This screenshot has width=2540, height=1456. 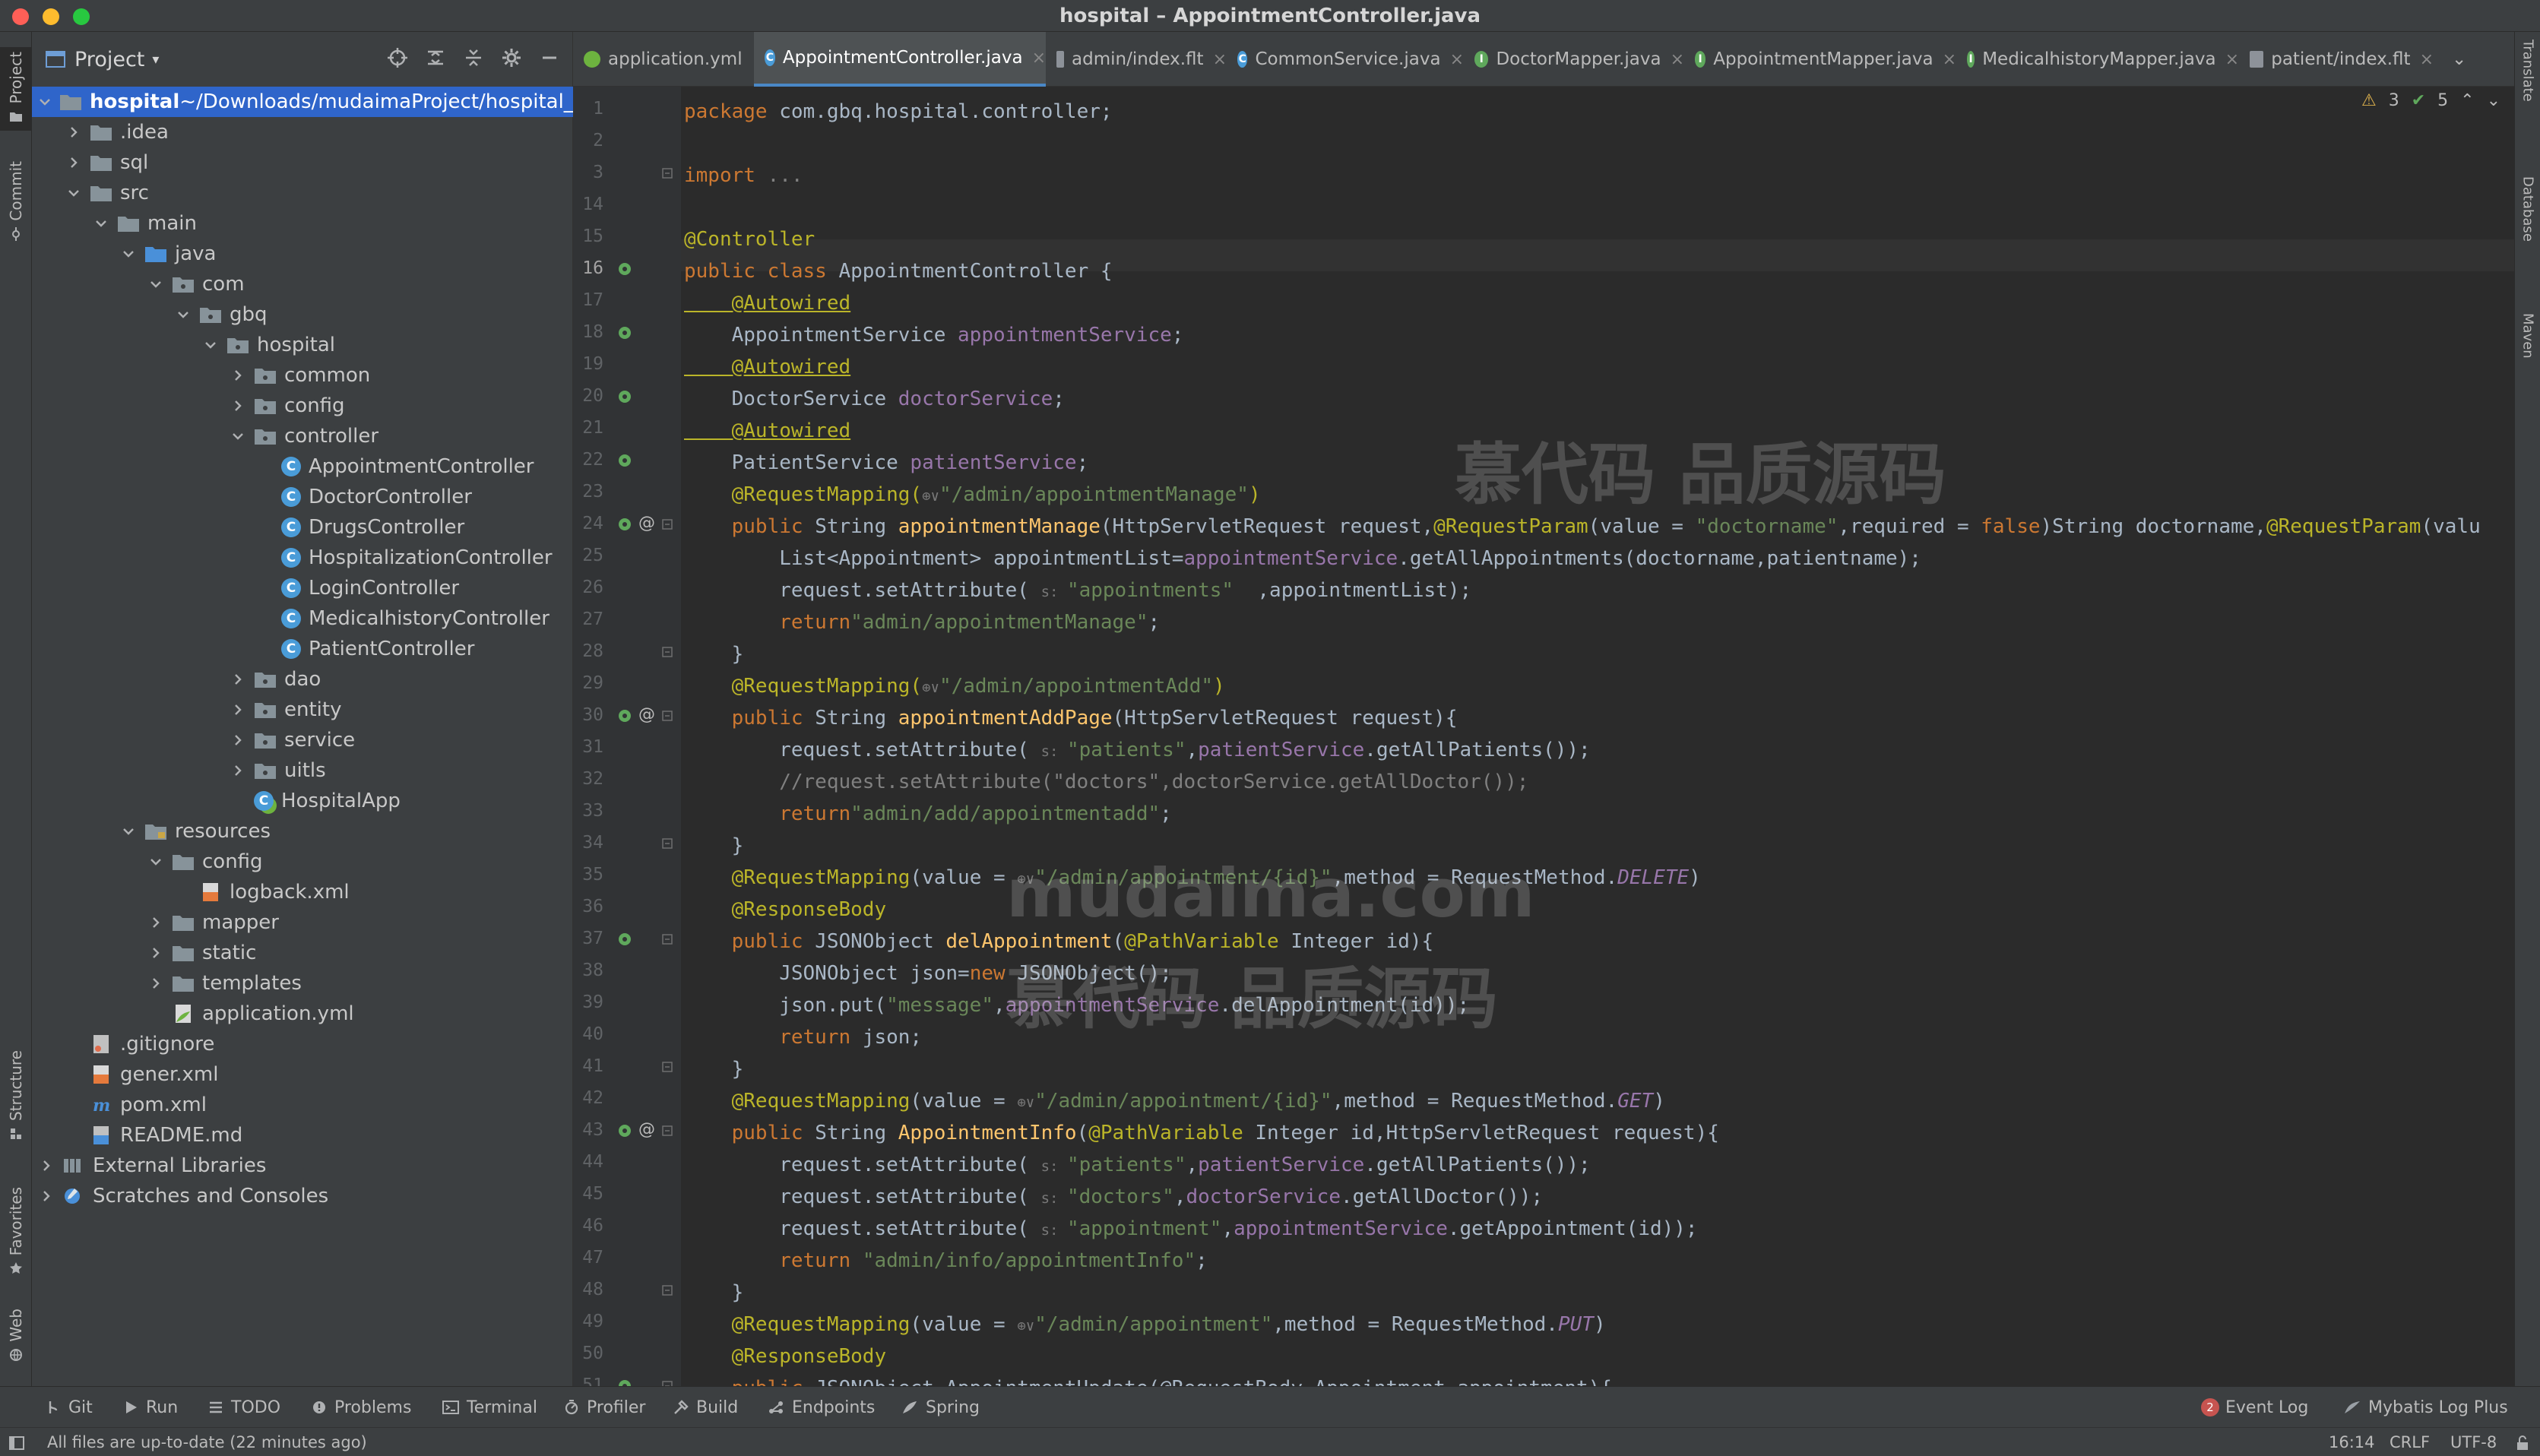 I want to click on collapse-all-icon, so click(x=473, y=57).